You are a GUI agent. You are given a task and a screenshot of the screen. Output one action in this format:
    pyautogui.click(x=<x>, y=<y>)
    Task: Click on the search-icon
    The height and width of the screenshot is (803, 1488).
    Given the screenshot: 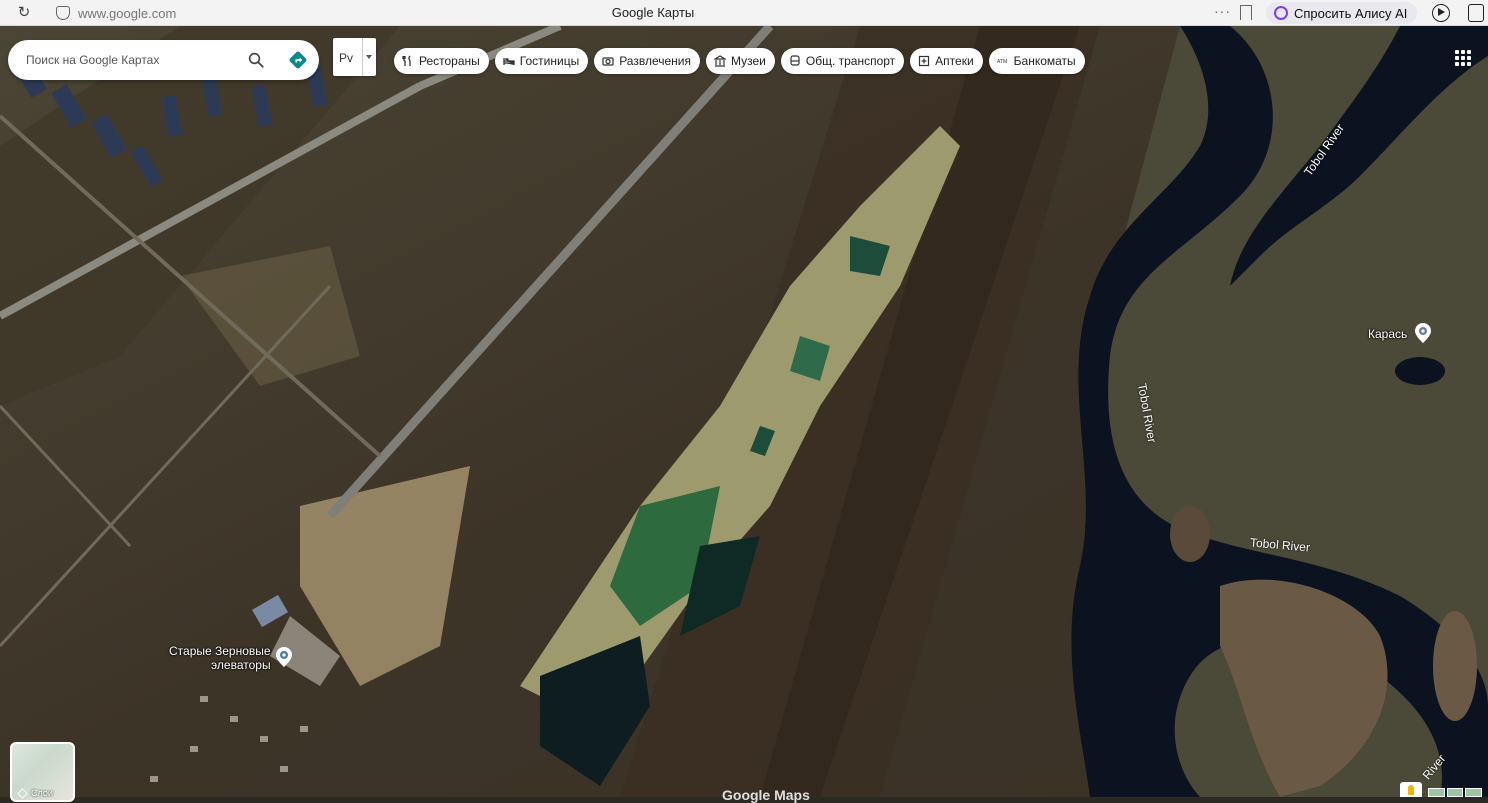 What is the action you would take?
    pyautogui.click(x=256, y=60)
    